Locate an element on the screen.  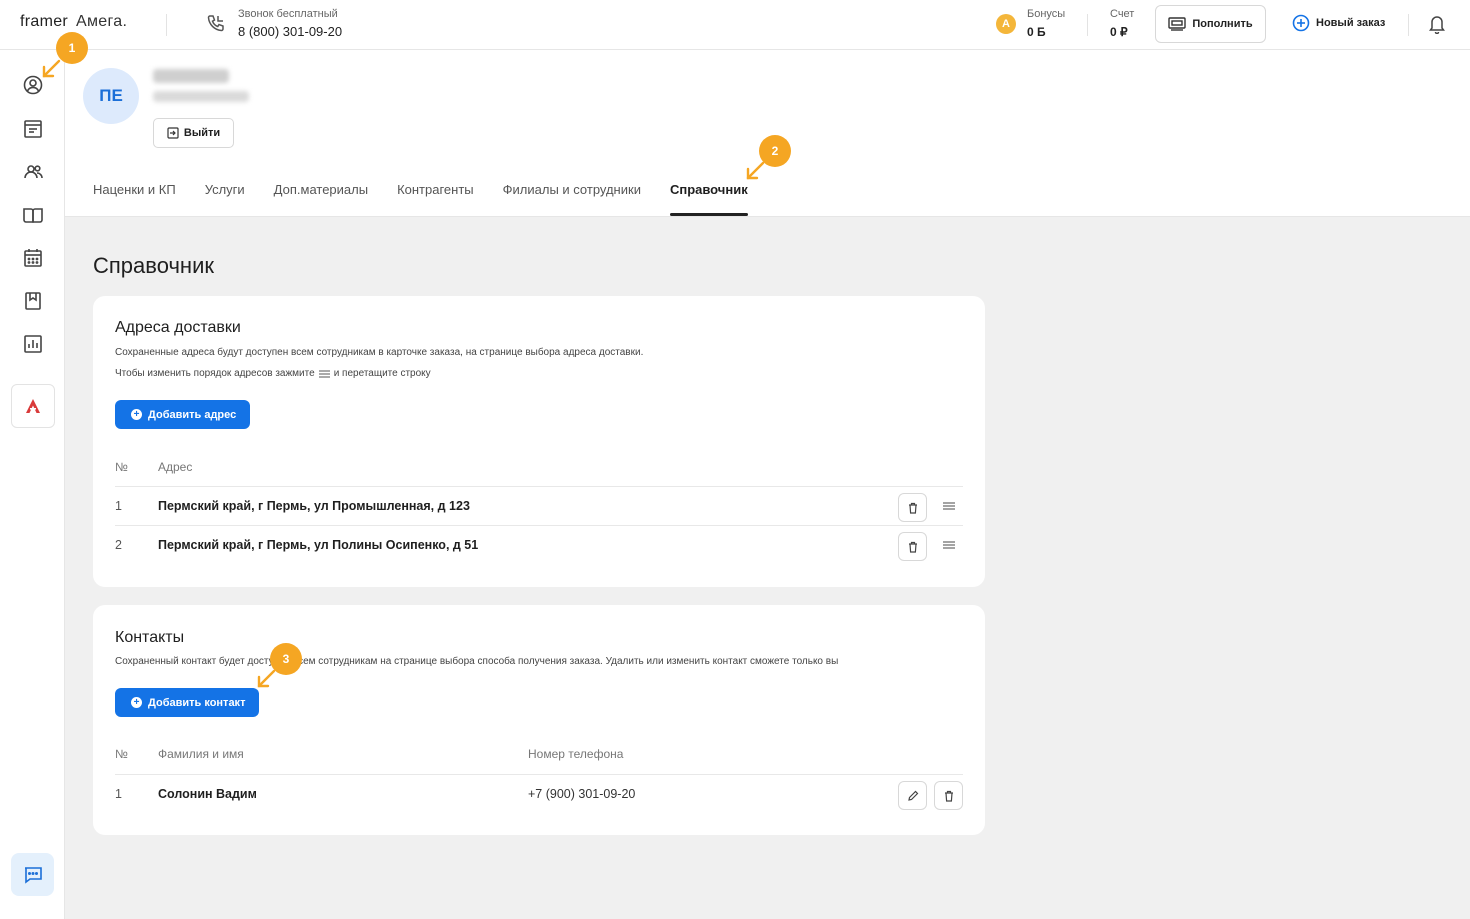
tab-counterparties: Контрагенты is located at coordinates (435, 199).